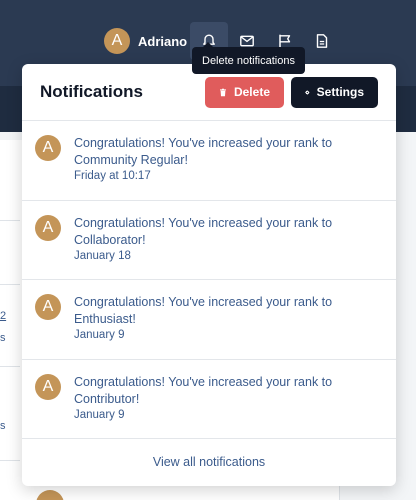  I want to click on gear-icon, so click(307, 92).